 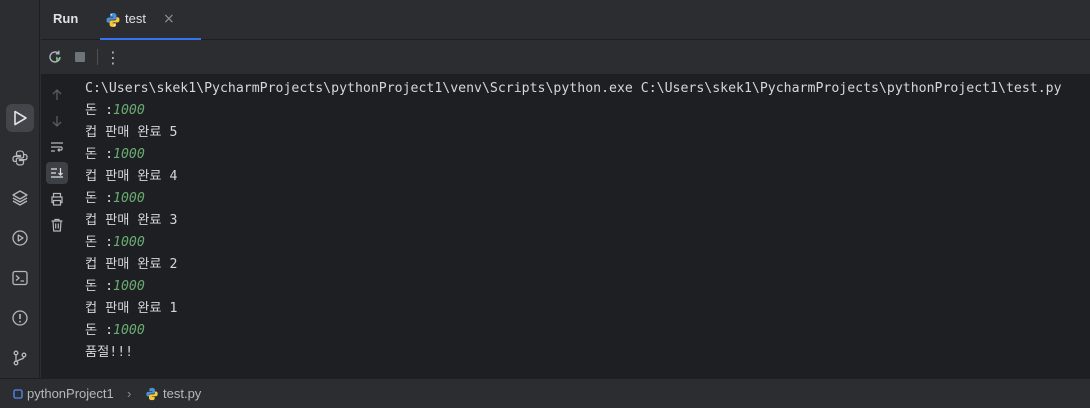 What do you see at coordinates (70, 393) in the screenshot?
I see `project-name: pythonProject1` at bounding box center [70, 393].